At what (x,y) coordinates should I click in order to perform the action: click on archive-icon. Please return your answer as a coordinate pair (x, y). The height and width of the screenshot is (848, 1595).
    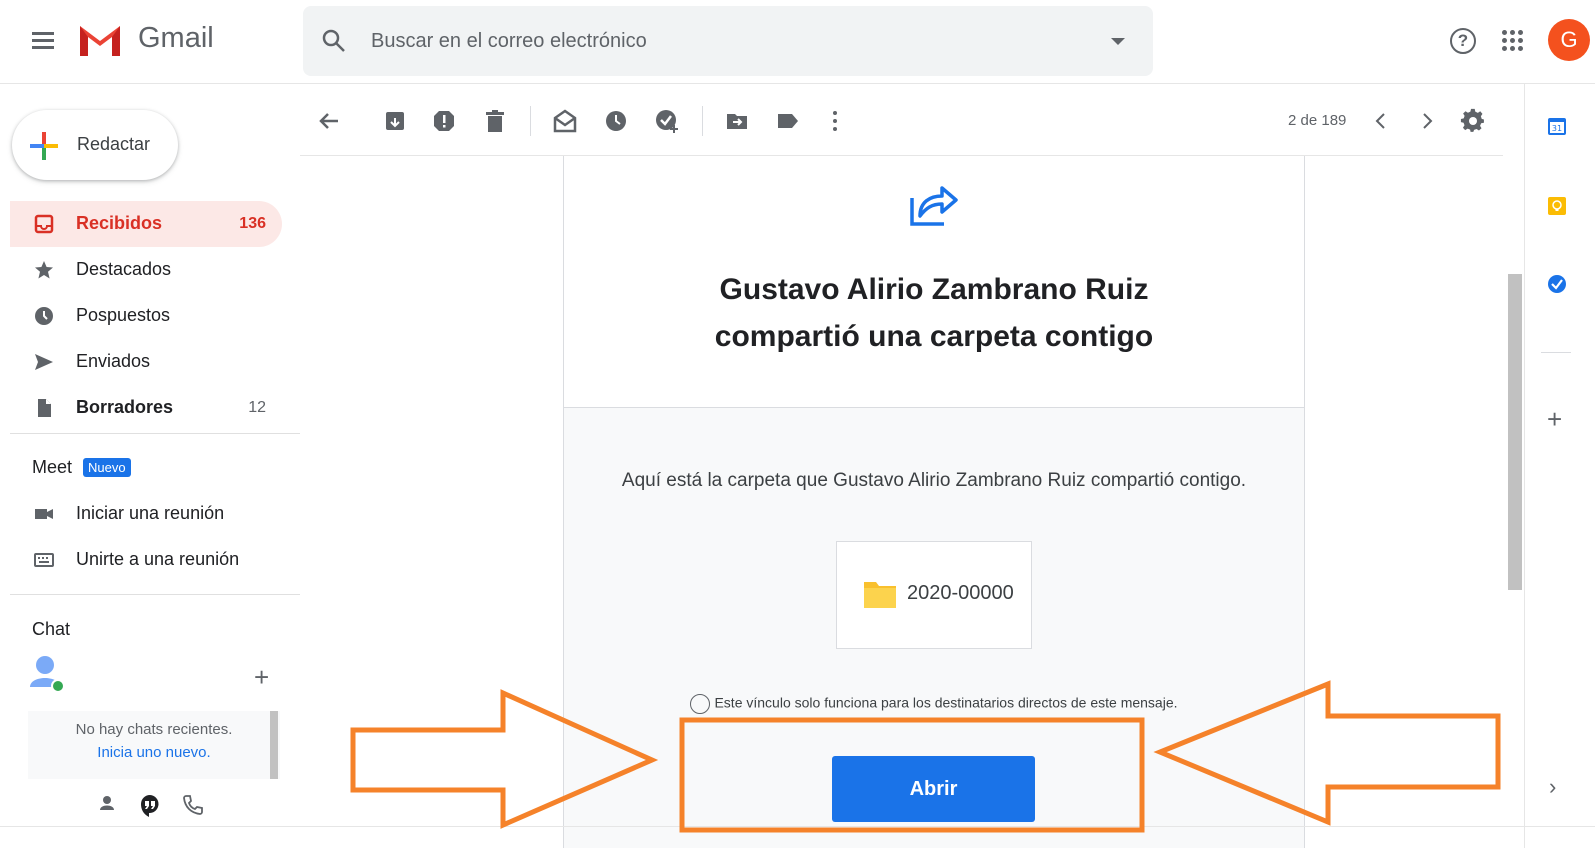
    Looking at the image, I should click on (395, 121).